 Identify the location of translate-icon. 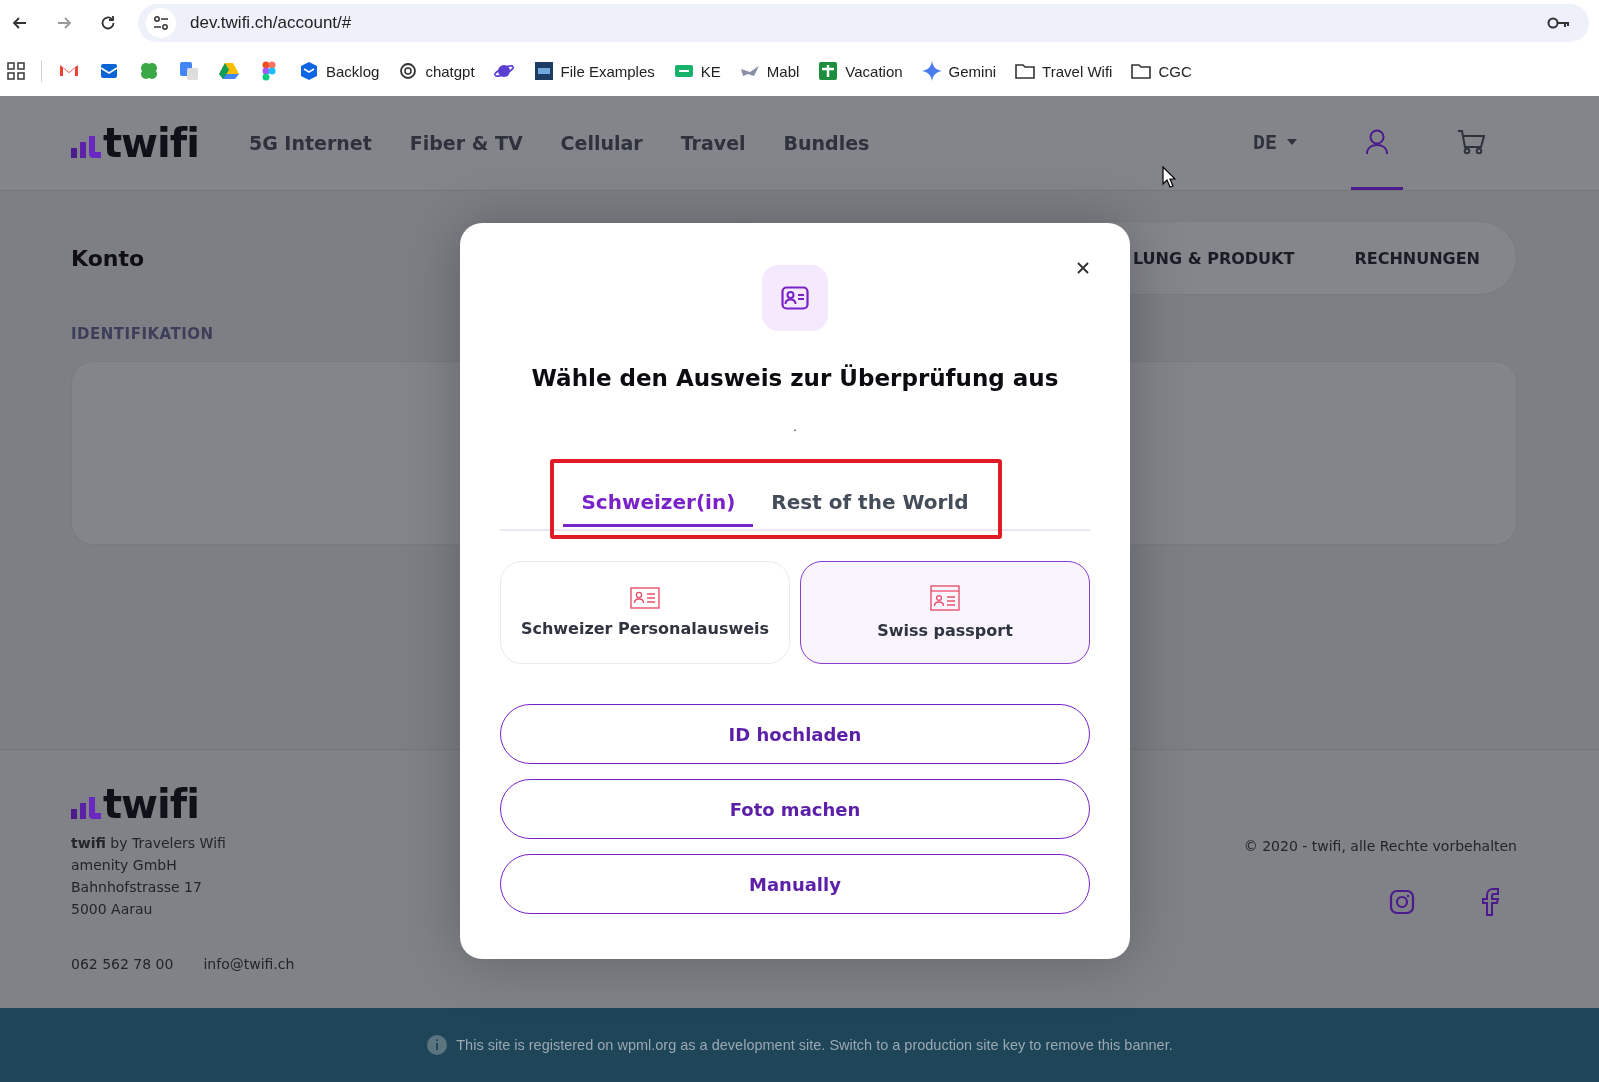
(189, 71).